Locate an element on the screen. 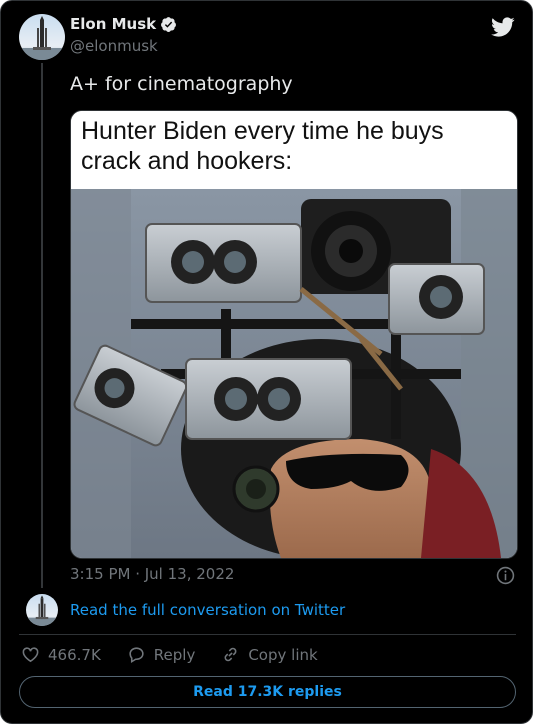 This screenshot has width=533, height=724. link-icon is located at coordinates (230, 654).